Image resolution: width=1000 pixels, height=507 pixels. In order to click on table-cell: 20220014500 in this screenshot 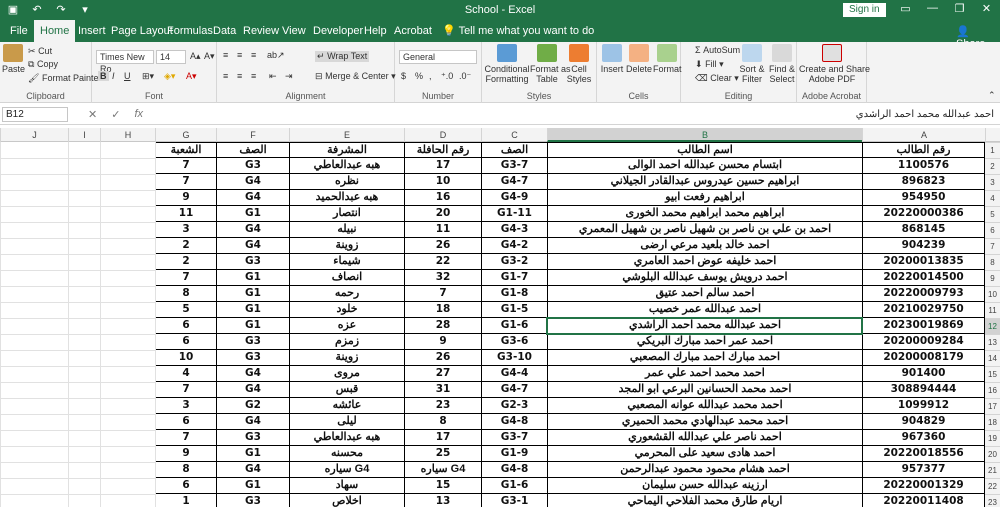, I will do `click(923, 278)`.